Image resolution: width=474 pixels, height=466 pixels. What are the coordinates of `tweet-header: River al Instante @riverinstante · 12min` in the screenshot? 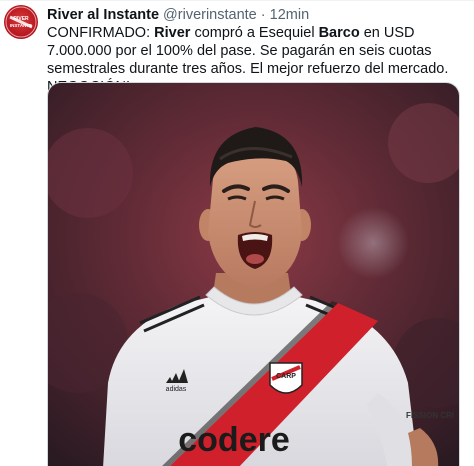 It's located at (178, 15).